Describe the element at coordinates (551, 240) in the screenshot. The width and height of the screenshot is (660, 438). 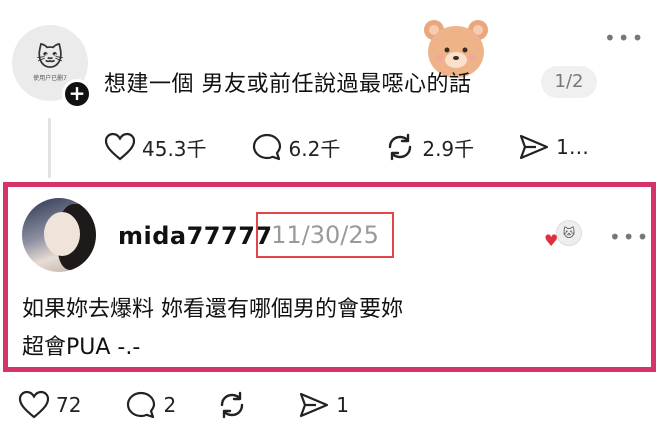
I see `liked-heart-icon: ♥` at that location.